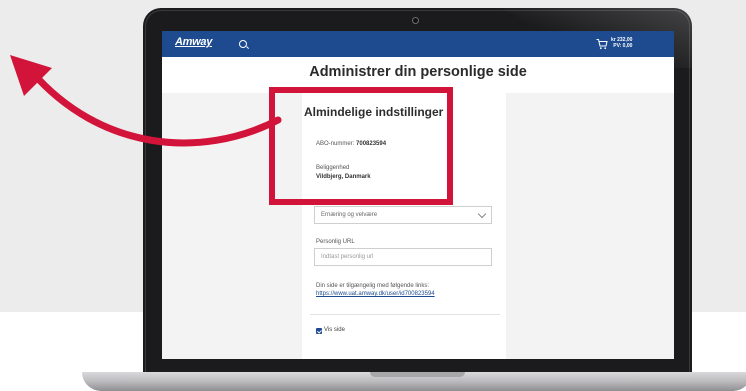  Describe the element at coordinates (418, 72) in the screenshot. I see `page-title: Administrer din personlige side` at that location.